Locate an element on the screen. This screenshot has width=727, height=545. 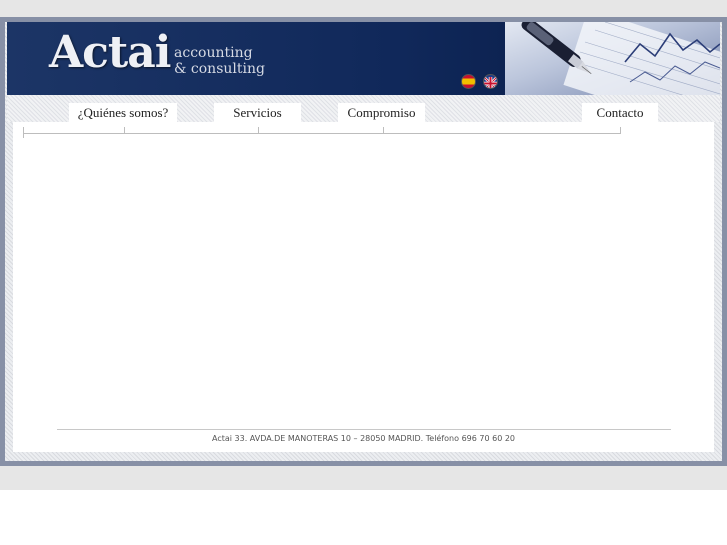
uk-flag-icon is located at coordinates (490, 81).